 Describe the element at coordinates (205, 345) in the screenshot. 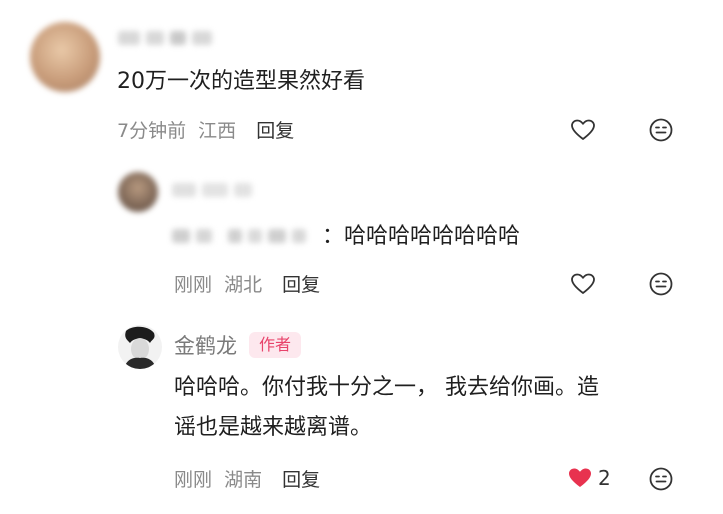

I see `author-name: 金鹤龙` at that location.